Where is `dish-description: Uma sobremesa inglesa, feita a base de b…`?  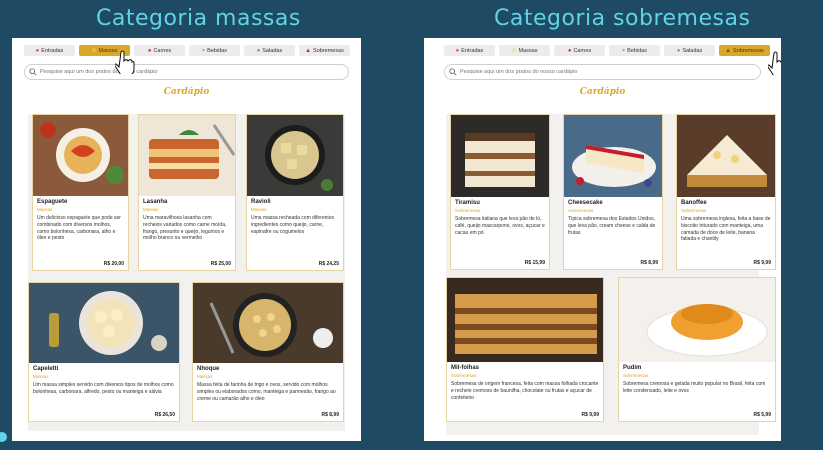
dish-description: Uma sobremesa inglesa, feita a base de b… is located at coordinates (726, 229).